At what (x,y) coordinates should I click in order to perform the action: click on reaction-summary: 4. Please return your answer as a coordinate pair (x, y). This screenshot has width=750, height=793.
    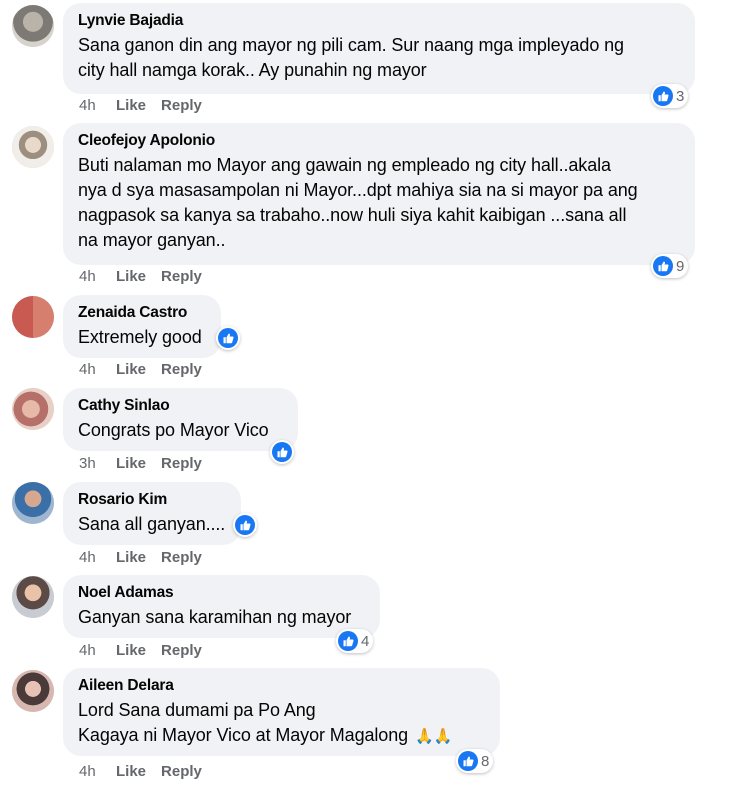
    Looking at the image, I should click on (355, 641).